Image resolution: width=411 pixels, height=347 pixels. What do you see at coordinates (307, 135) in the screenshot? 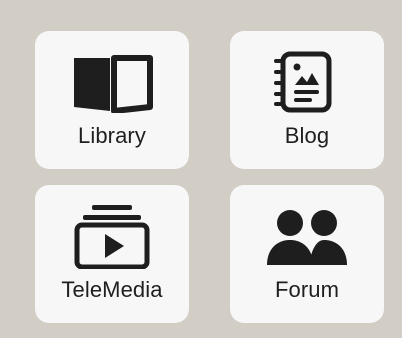
I see `tile-label: Blog` at bounding box center [307, 135].